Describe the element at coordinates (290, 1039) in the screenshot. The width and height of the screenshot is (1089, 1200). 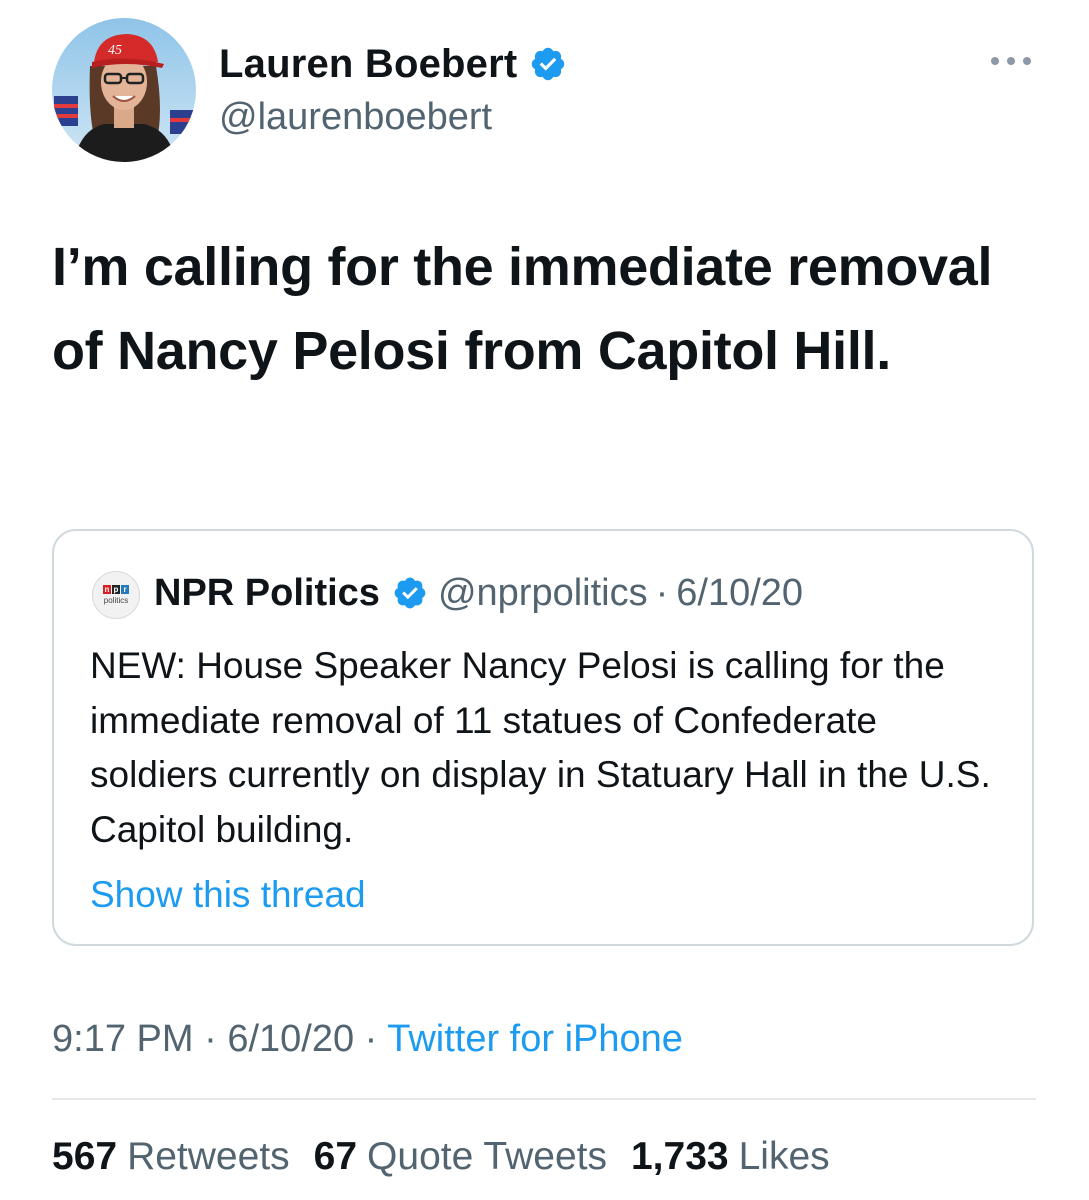
I see `tweet-date: 6/10/20` at that location.